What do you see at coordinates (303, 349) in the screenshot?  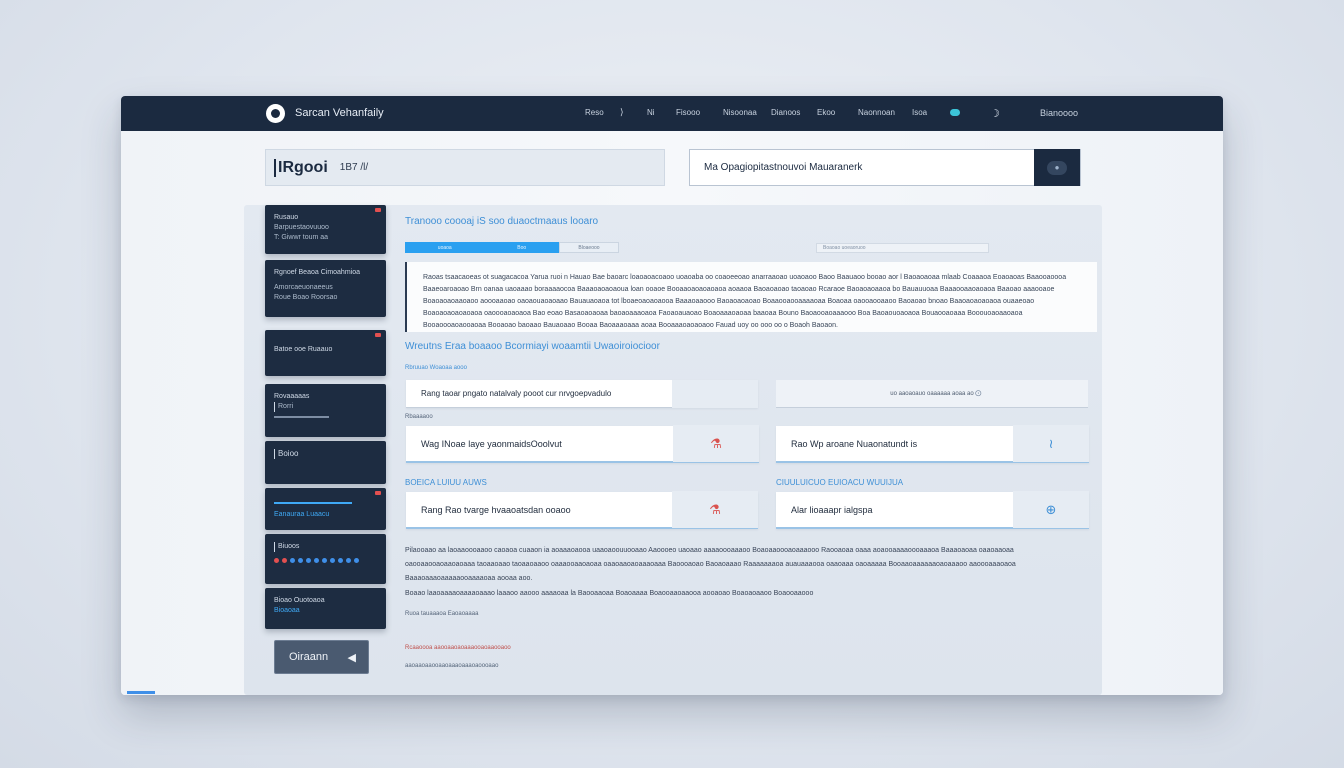 I see `card-title: Batoe ooe Ruaauo` at bounding box center [303, 349].